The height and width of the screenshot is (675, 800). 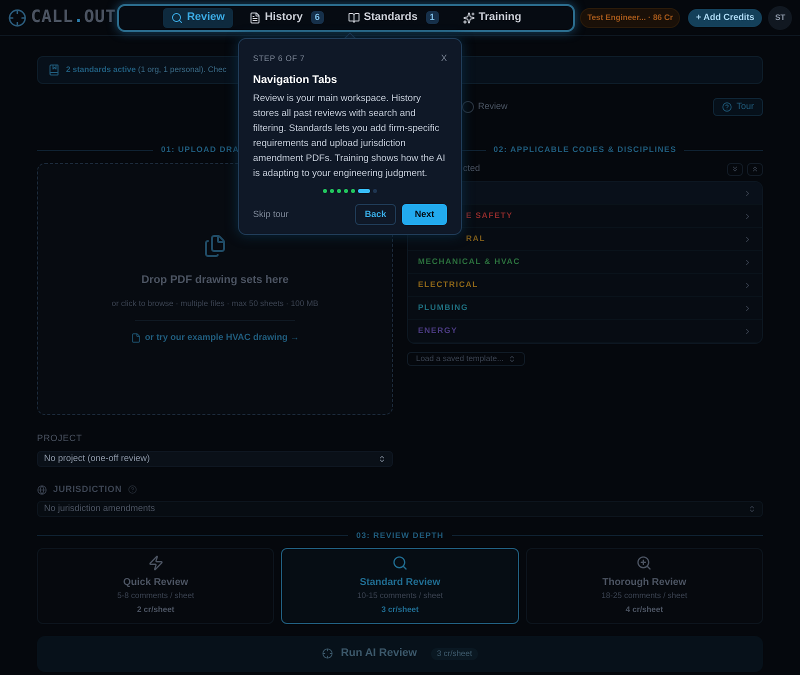 What do you see at coordinates (630, 18) in the screenshot?
I see `credits-badge: Test Engineer... · 86 Cr` at bounding box center [630, 18].